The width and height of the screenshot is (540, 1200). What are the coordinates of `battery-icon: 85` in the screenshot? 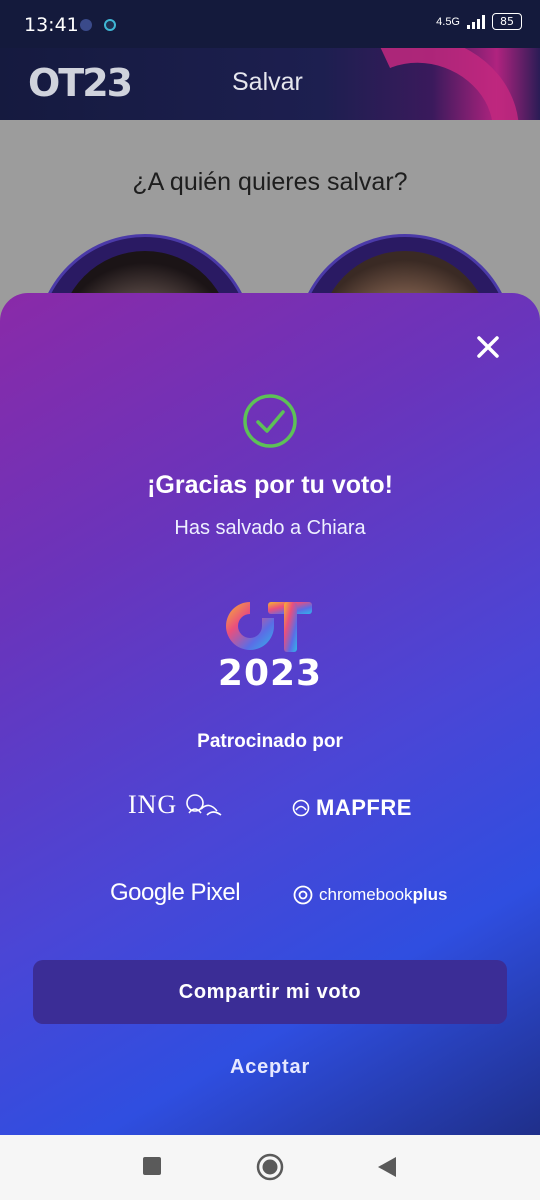 It's located at (507, 21).